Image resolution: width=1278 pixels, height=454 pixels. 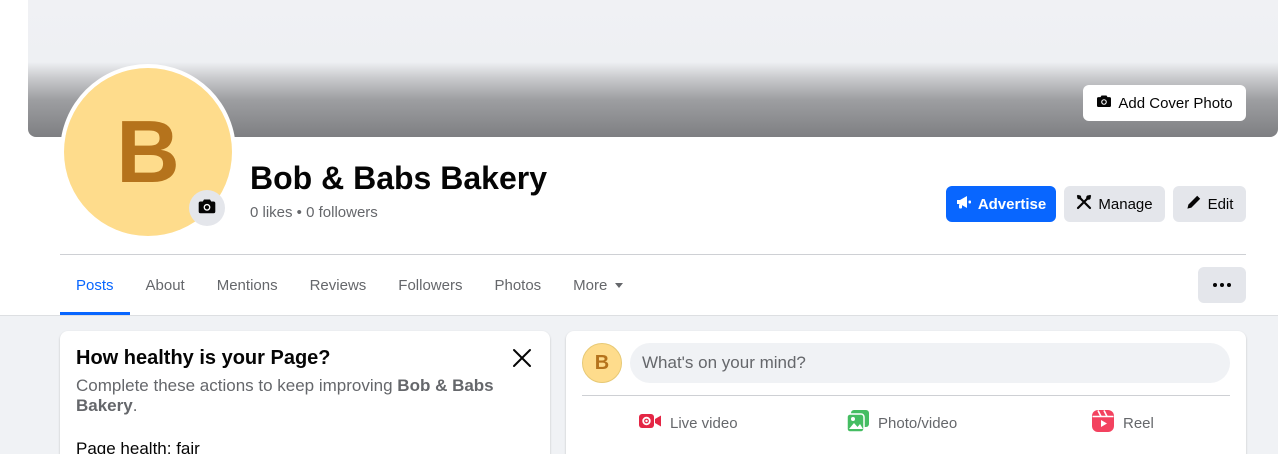 I want to click on composer-divider, so click(x=906, y=395).